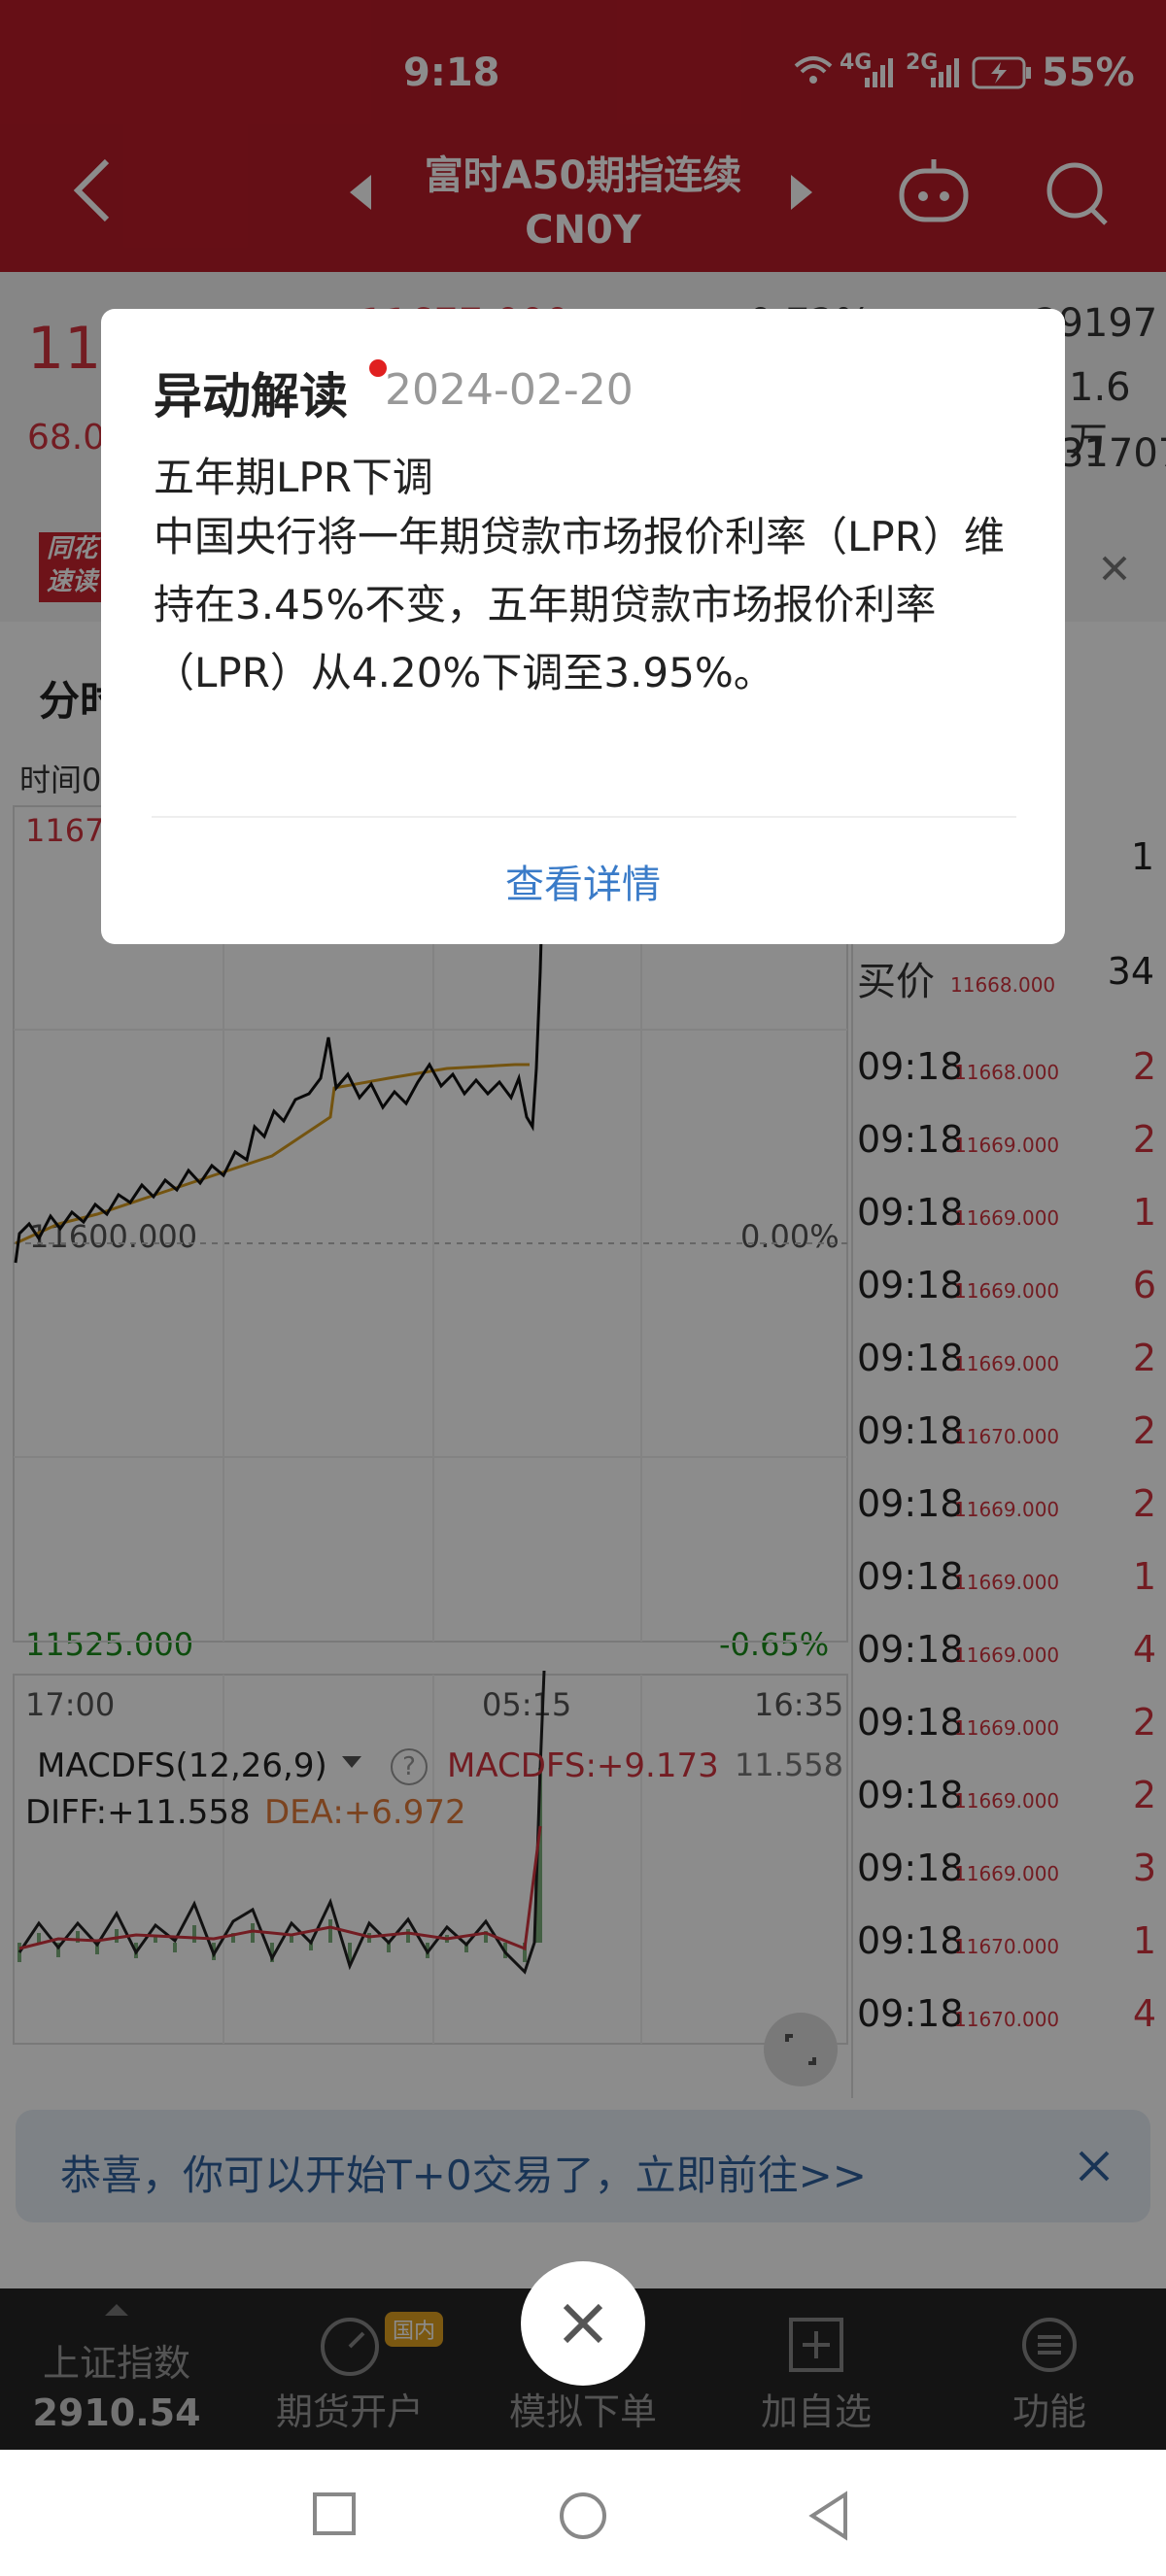 The width and height of the screenshot is (1166, 2576). Describe the element at coordinates (293, 477) in the screenshot. I see `dialog-headline: 五年期LPR下调` at that location.